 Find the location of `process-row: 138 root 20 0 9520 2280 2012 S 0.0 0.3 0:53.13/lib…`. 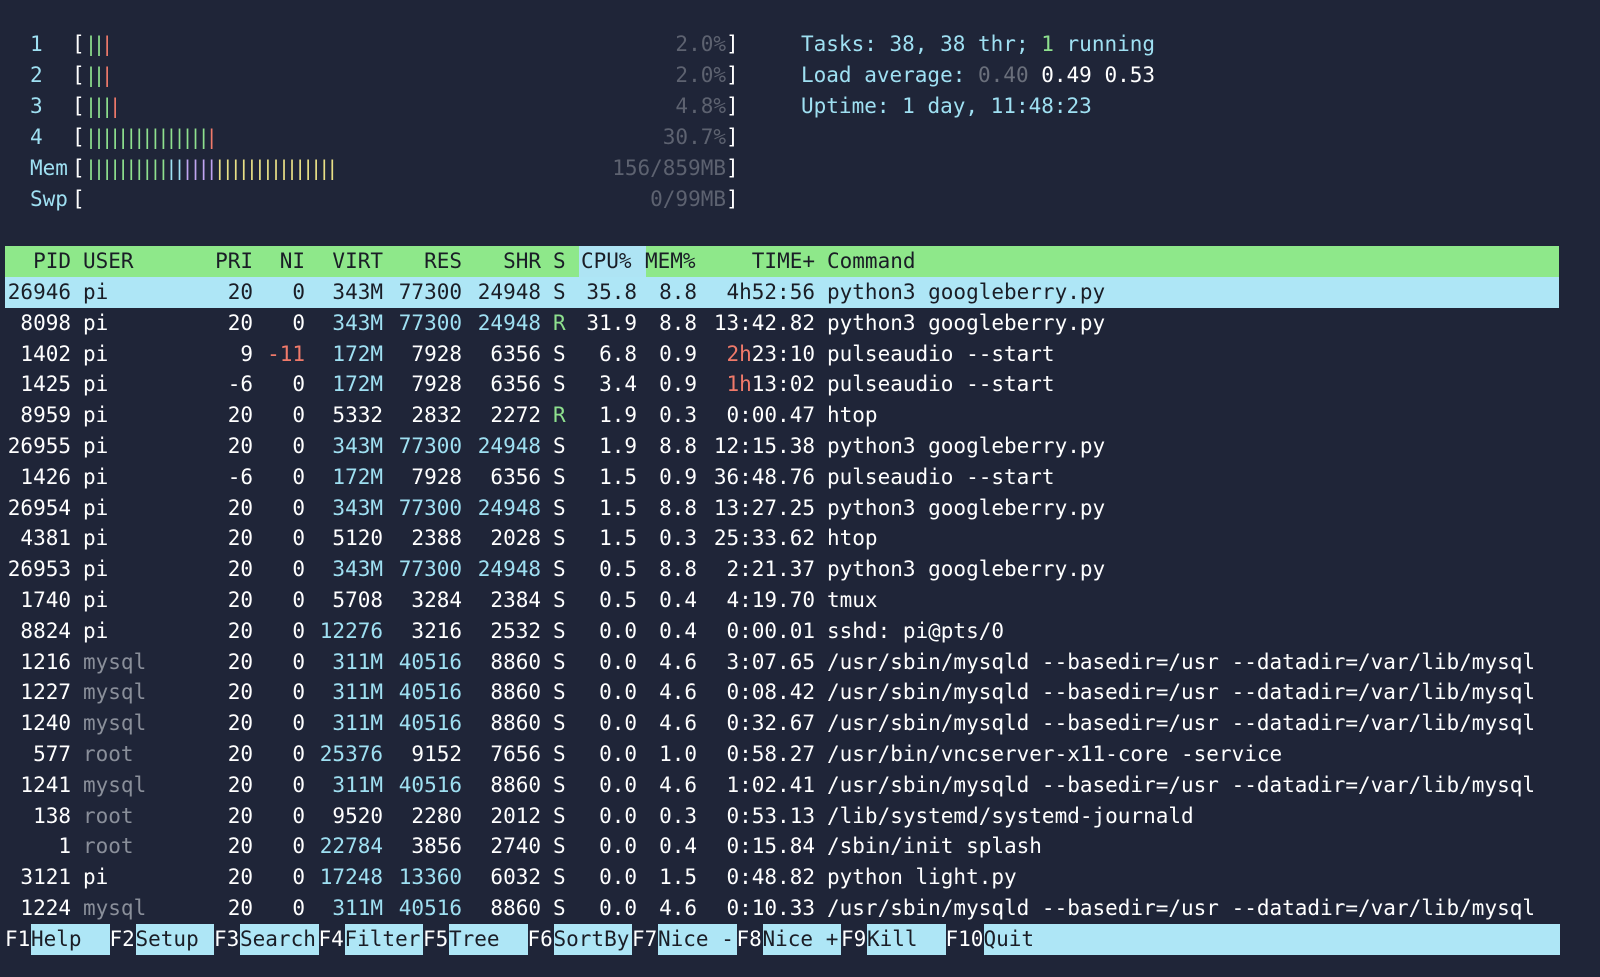

process-row: 138 root 20 0 9520 2280 2012 S 0.0 0.3 0:53.13/lib… is located at coordinates (782, 816).